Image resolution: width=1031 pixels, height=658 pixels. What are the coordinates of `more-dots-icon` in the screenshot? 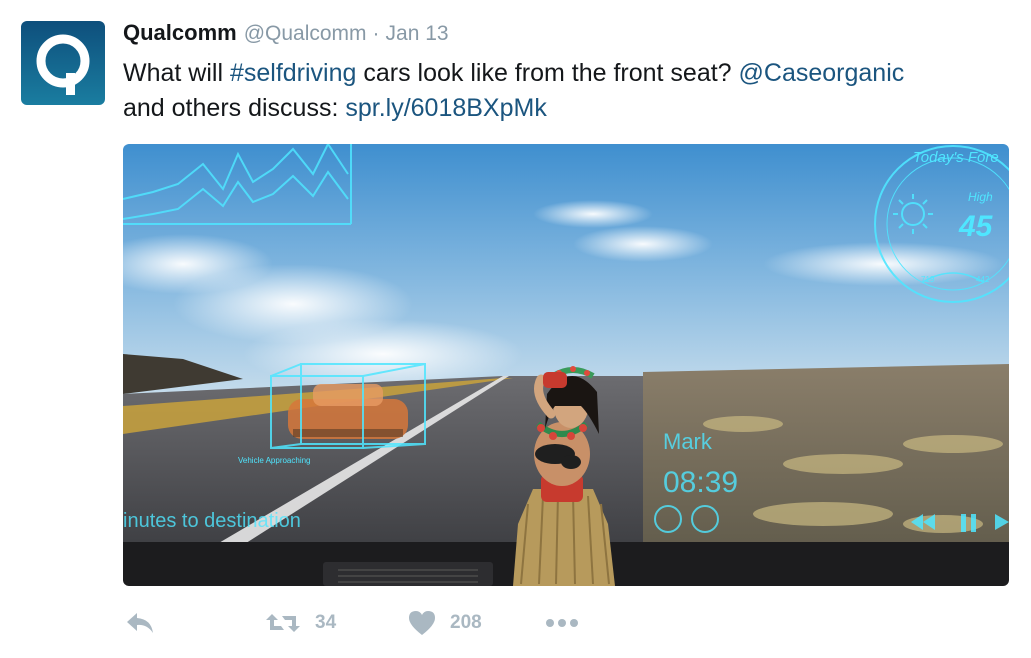 It's located at (562, 623).